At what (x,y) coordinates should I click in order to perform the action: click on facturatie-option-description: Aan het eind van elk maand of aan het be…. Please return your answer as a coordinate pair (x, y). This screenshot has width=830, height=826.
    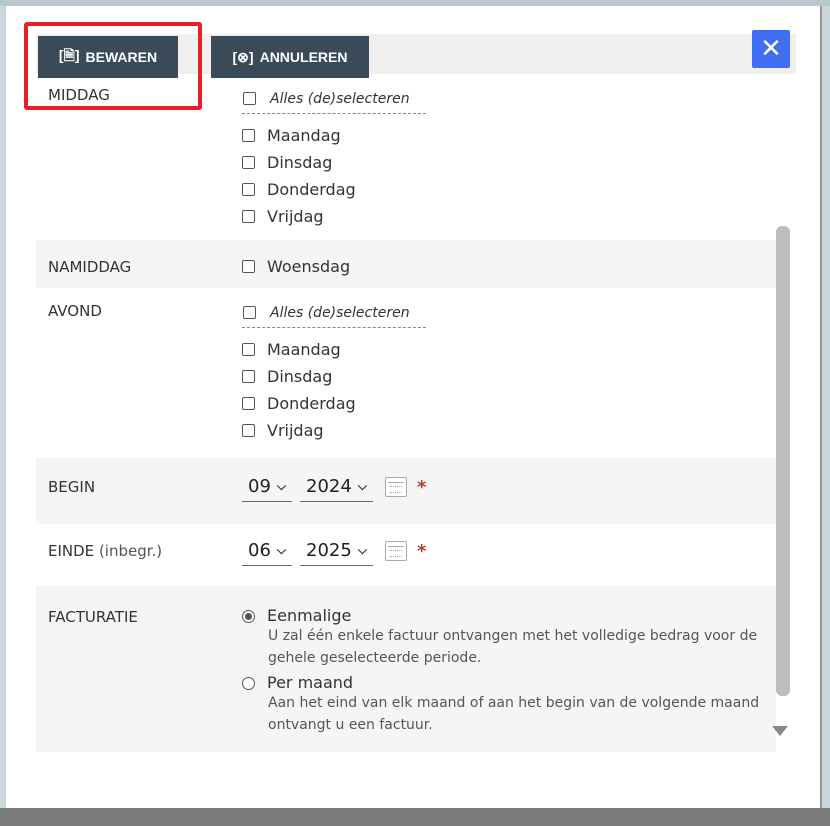
    Looking at the image, I should click on (514, 714).